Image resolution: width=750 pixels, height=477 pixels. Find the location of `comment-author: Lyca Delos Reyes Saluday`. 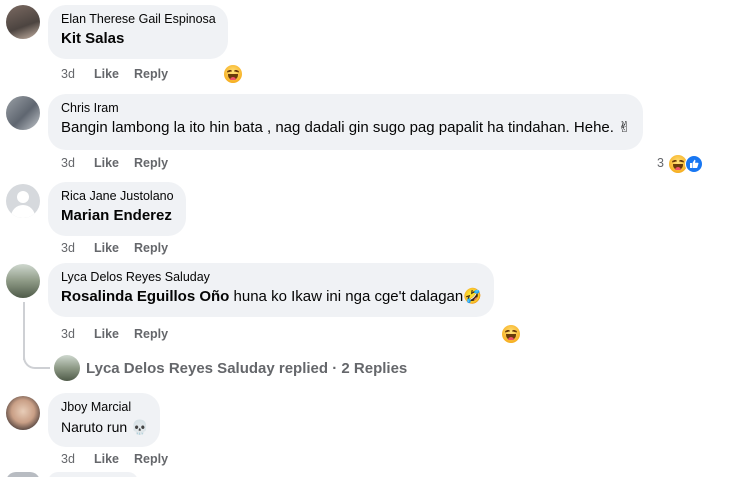

comment-author: Lyca Delos Reyes Saluday is located at coordinates (271, 277).